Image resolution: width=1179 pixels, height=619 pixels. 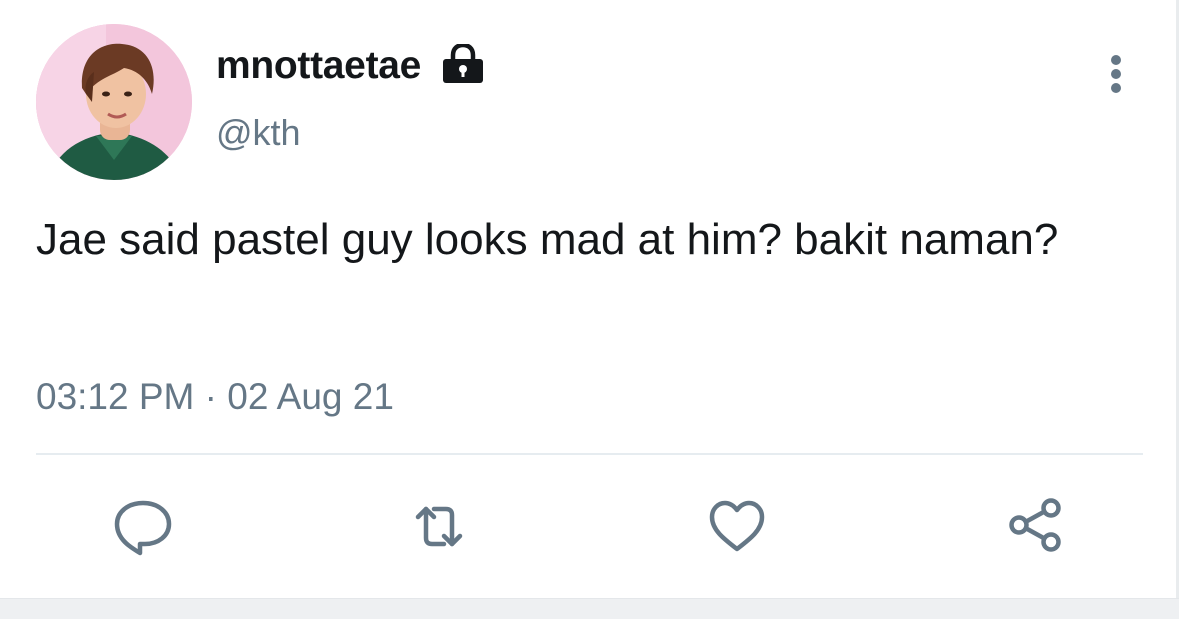 What do you see at coordinates (589, 608) in the screenshot?
I see `bottom-separator` at bounding box center [589, 608].